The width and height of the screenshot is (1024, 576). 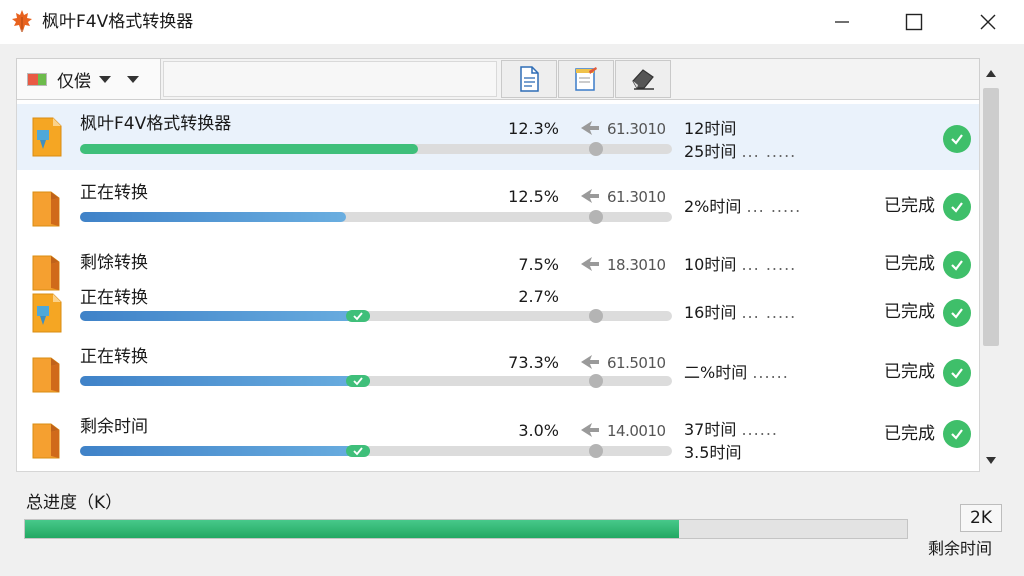 I want to click on close-button, so click(x=988, y=22).